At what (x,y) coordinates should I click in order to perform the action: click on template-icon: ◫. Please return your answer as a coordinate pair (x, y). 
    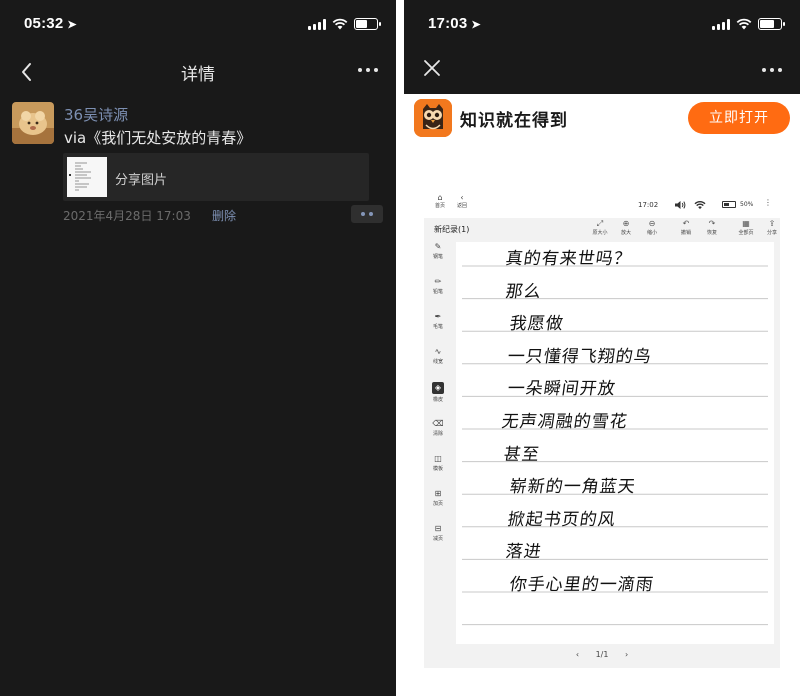
    Looking at the image, I should click on (438, 458).